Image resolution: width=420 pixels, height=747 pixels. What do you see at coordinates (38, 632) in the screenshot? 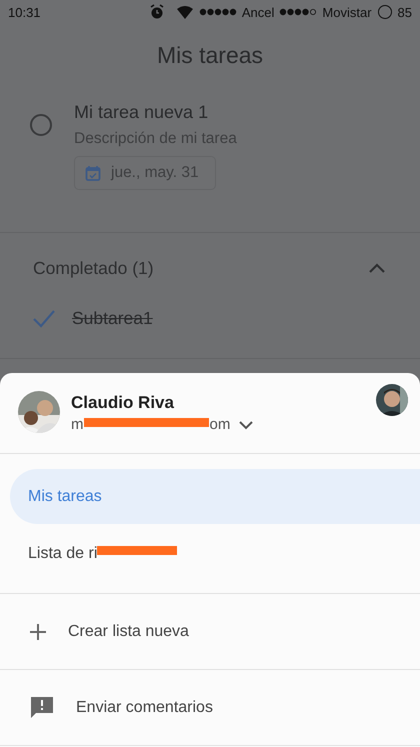
I see `plus-icon` at bounding box center [38, 632].